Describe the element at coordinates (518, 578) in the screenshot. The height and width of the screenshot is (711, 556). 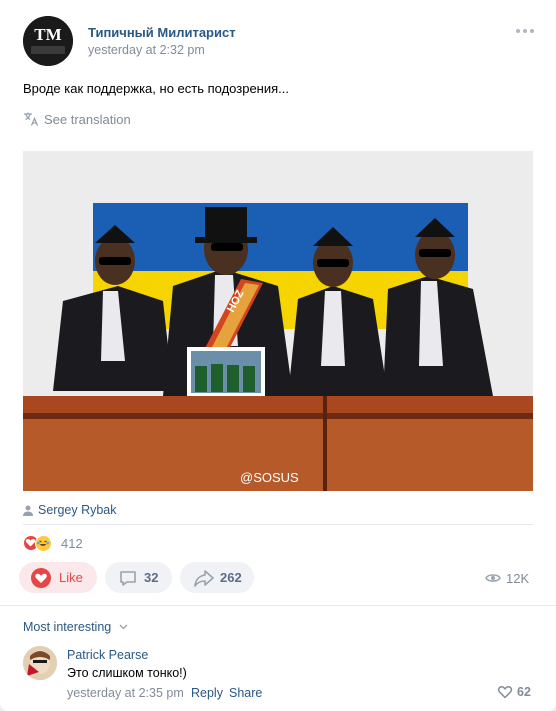
I see `views-count: 12K` at that location.